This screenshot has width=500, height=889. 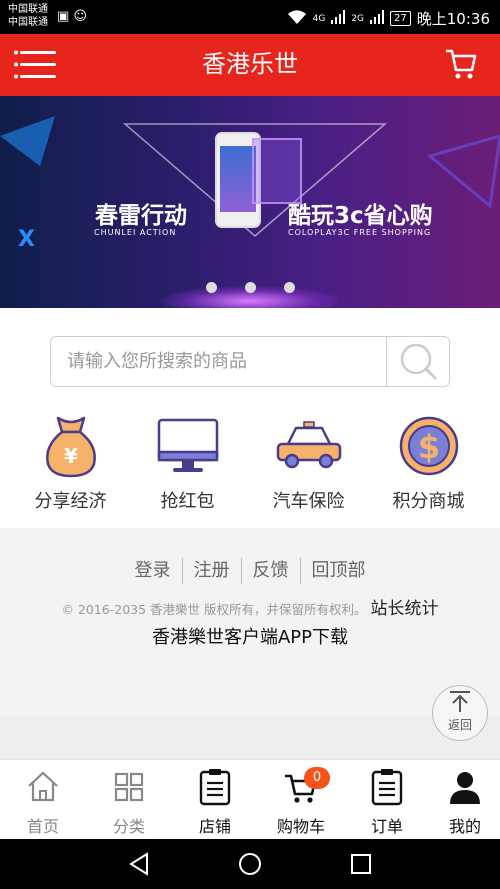 I want to click on footer-band, so click(x=250, y=737).